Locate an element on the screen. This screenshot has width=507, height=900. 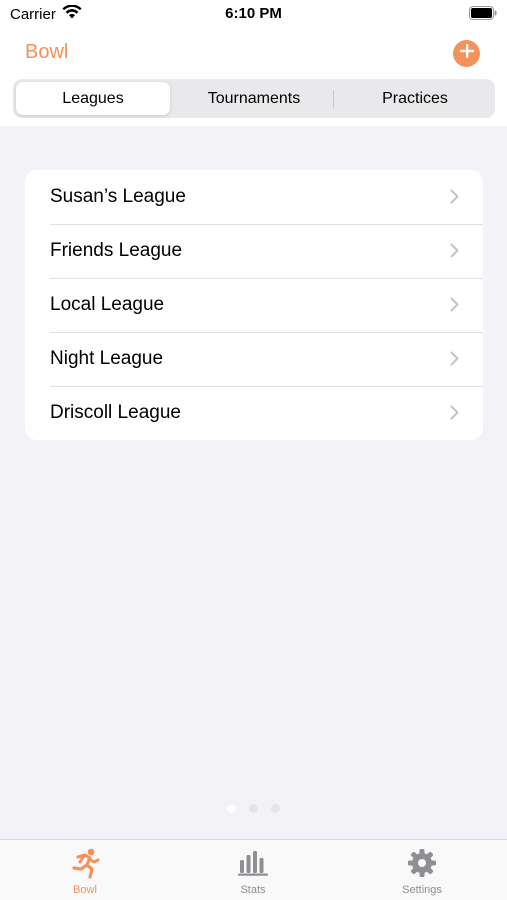
plus-icon is located at coordinates (466, 53).